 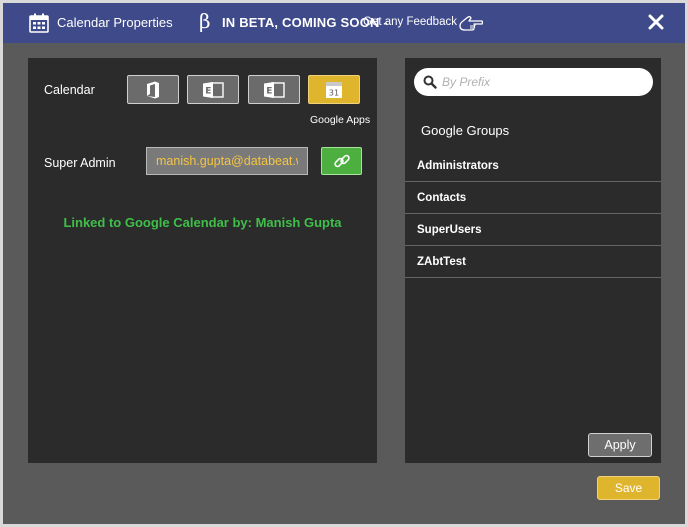 I want to click on pointing-hand-icon, so click(x=470, y=23).